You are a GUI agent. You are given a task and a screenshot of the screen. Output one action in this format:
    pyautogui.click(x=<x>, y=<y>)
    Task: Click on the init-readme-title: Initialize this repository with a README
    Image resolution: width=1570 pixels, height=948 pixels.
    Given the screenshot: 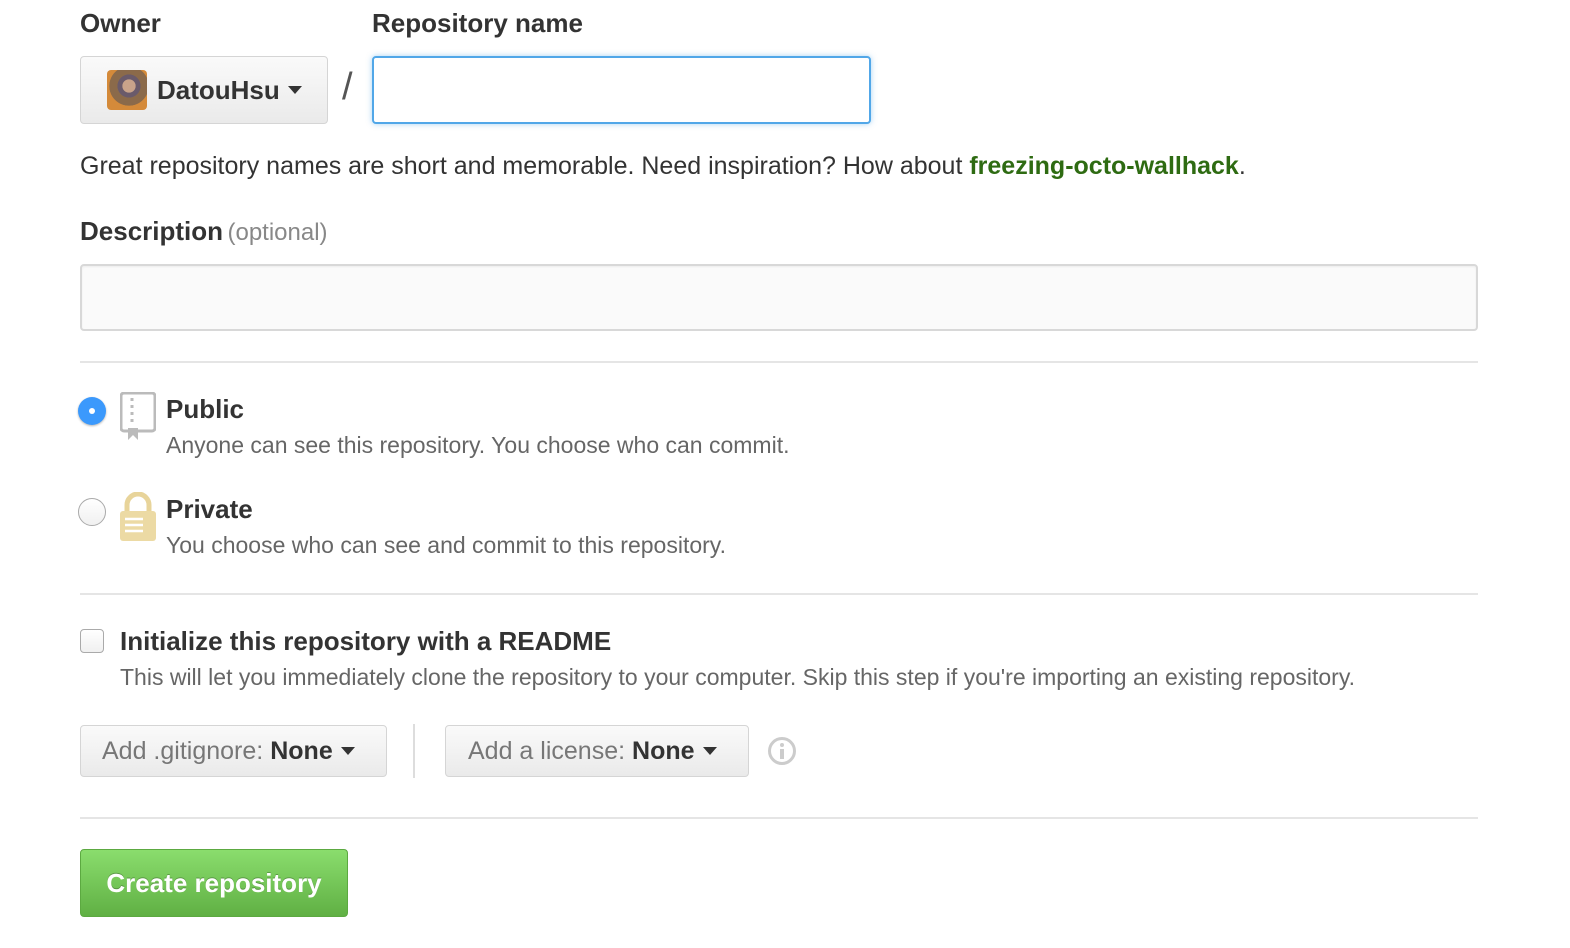 What is the action you would take?
    pyautogui.click(x=366, y=641)
    